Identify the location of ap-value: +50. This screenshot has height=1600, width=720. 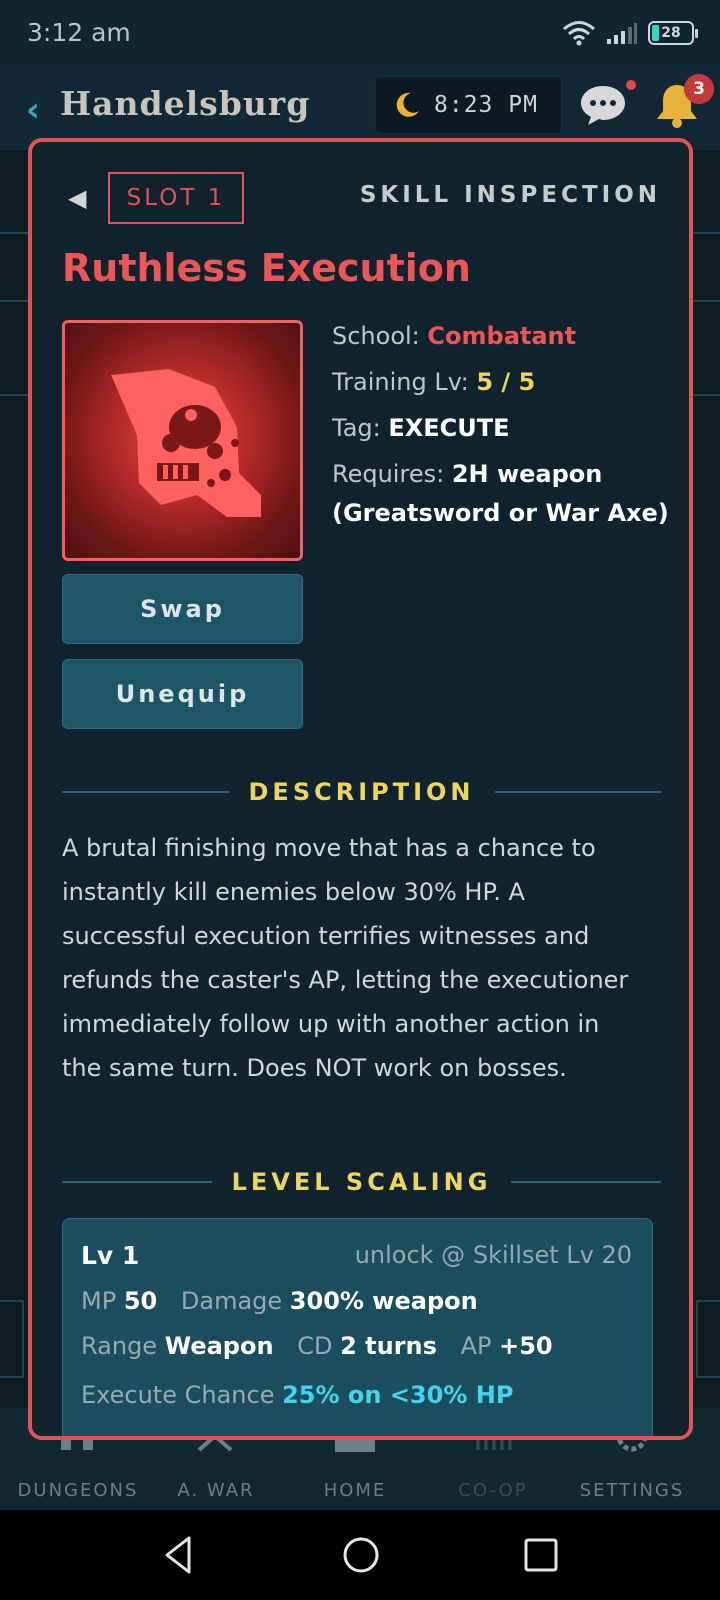
(526, 1346).